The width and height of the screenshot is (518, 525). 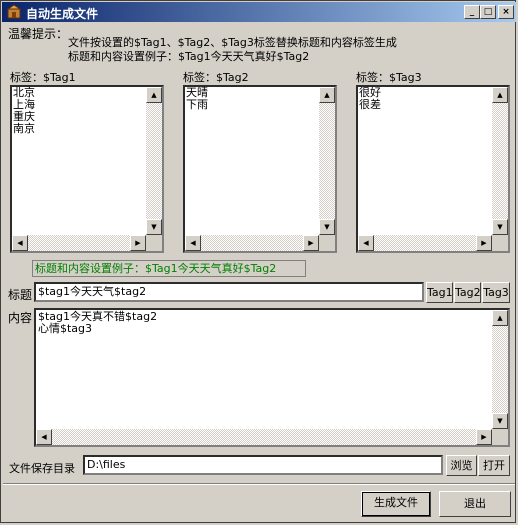 I want to click on tag2-items: 天晴 下雨, so click(x=197, y=99).